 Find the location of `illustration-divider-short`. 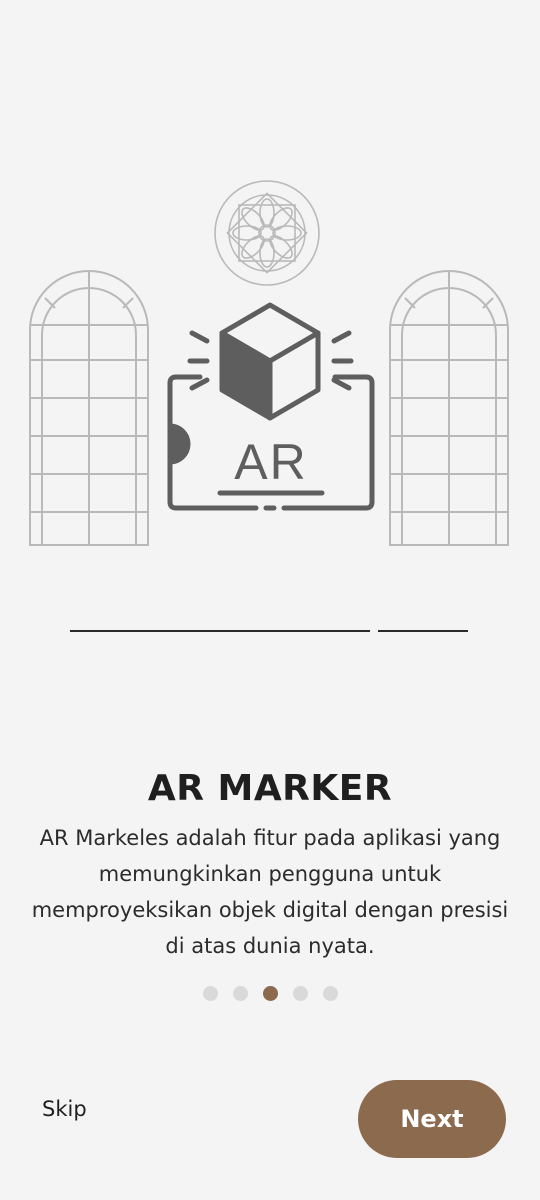

illustration-divider-short is located at coordinates (423, 631).